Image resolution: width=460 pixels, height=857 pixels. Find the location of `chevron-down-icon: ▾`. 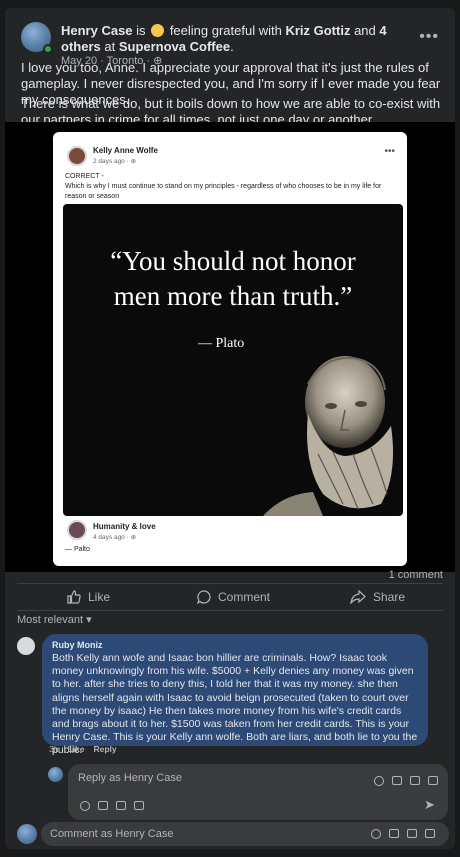

chevron-down-icon: ▾ is located at coordinates (89, 620).